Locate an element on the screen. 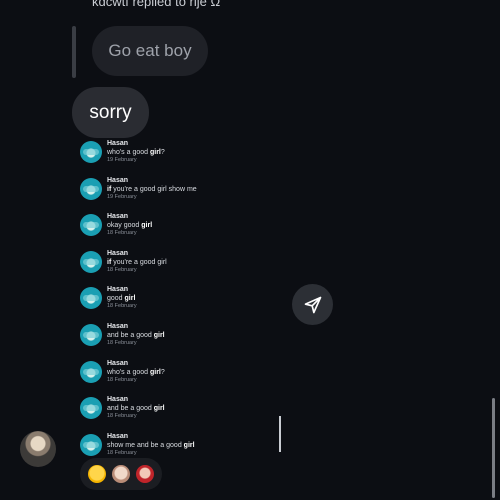  send-icon is located at coordinates (312, 304).